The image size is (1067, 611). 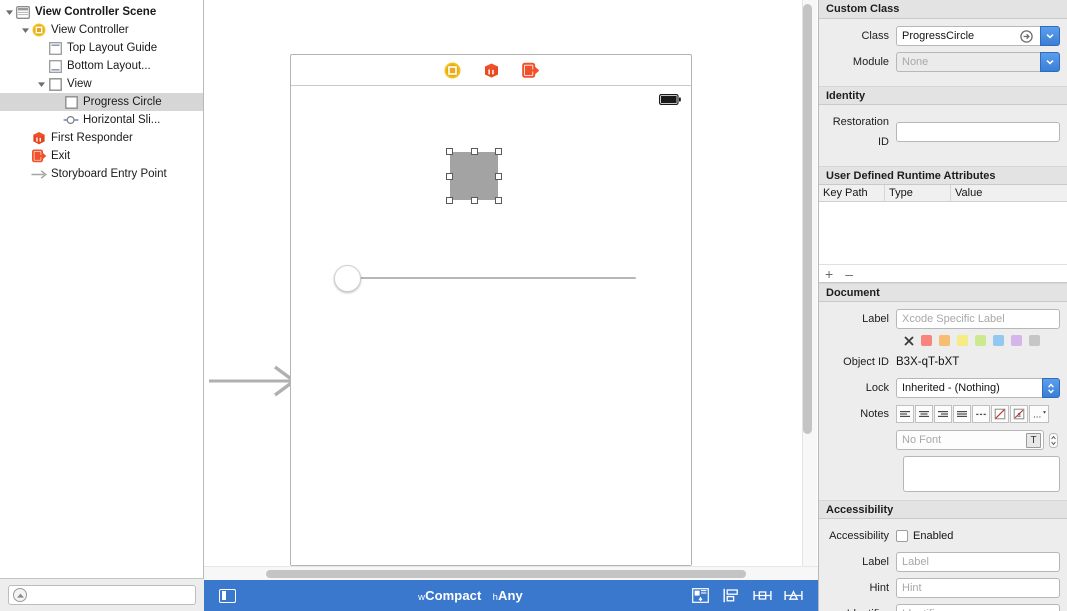 I want to click on progress-circle-view, so click(x=474, y=176).